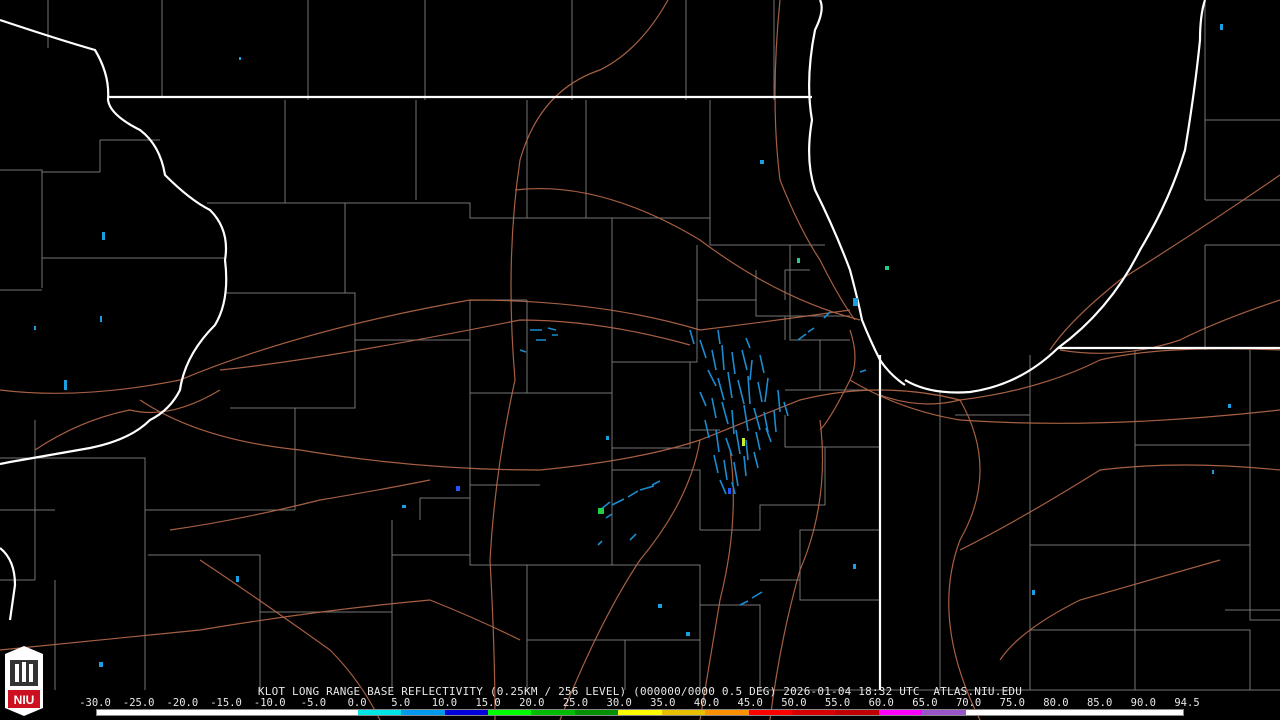 The image size is (1280, 720). I want to click on niu-logo-icon: NIU, so click(24, 681).